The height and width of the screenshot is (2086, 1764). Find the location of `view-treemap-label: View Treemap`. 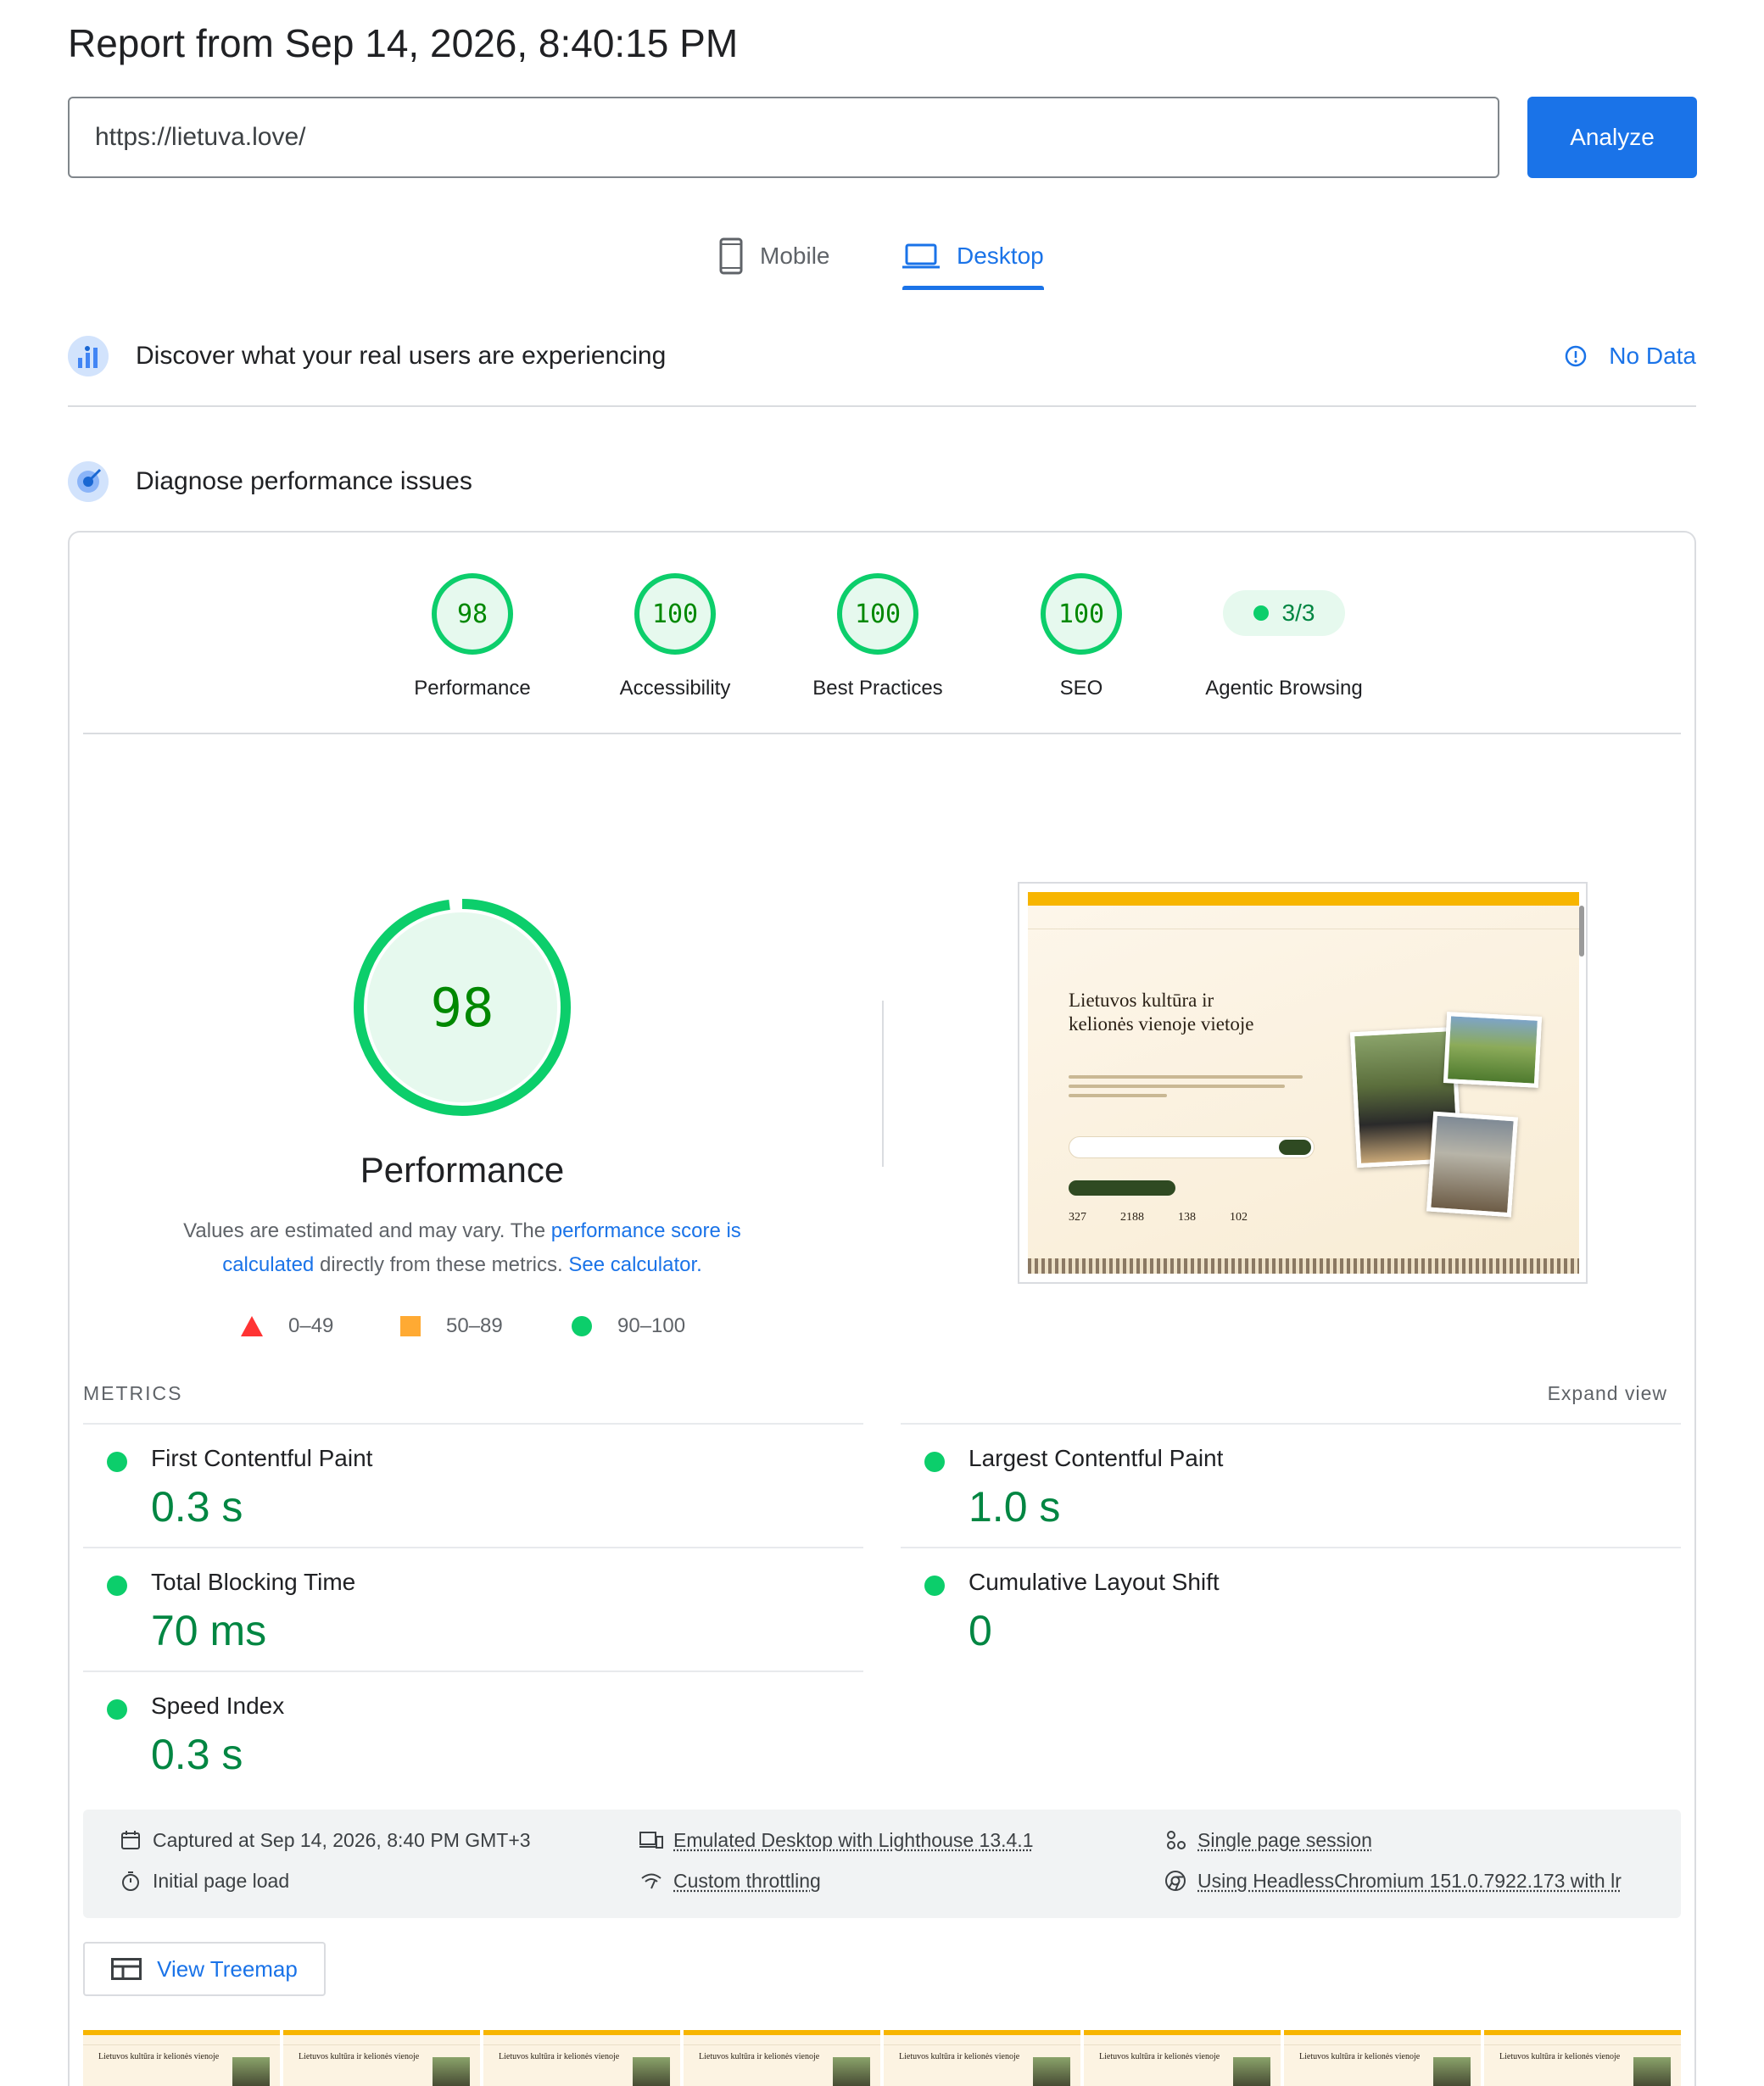

view-treemap-label: View Treemap is located at coordinates (227, 1968).